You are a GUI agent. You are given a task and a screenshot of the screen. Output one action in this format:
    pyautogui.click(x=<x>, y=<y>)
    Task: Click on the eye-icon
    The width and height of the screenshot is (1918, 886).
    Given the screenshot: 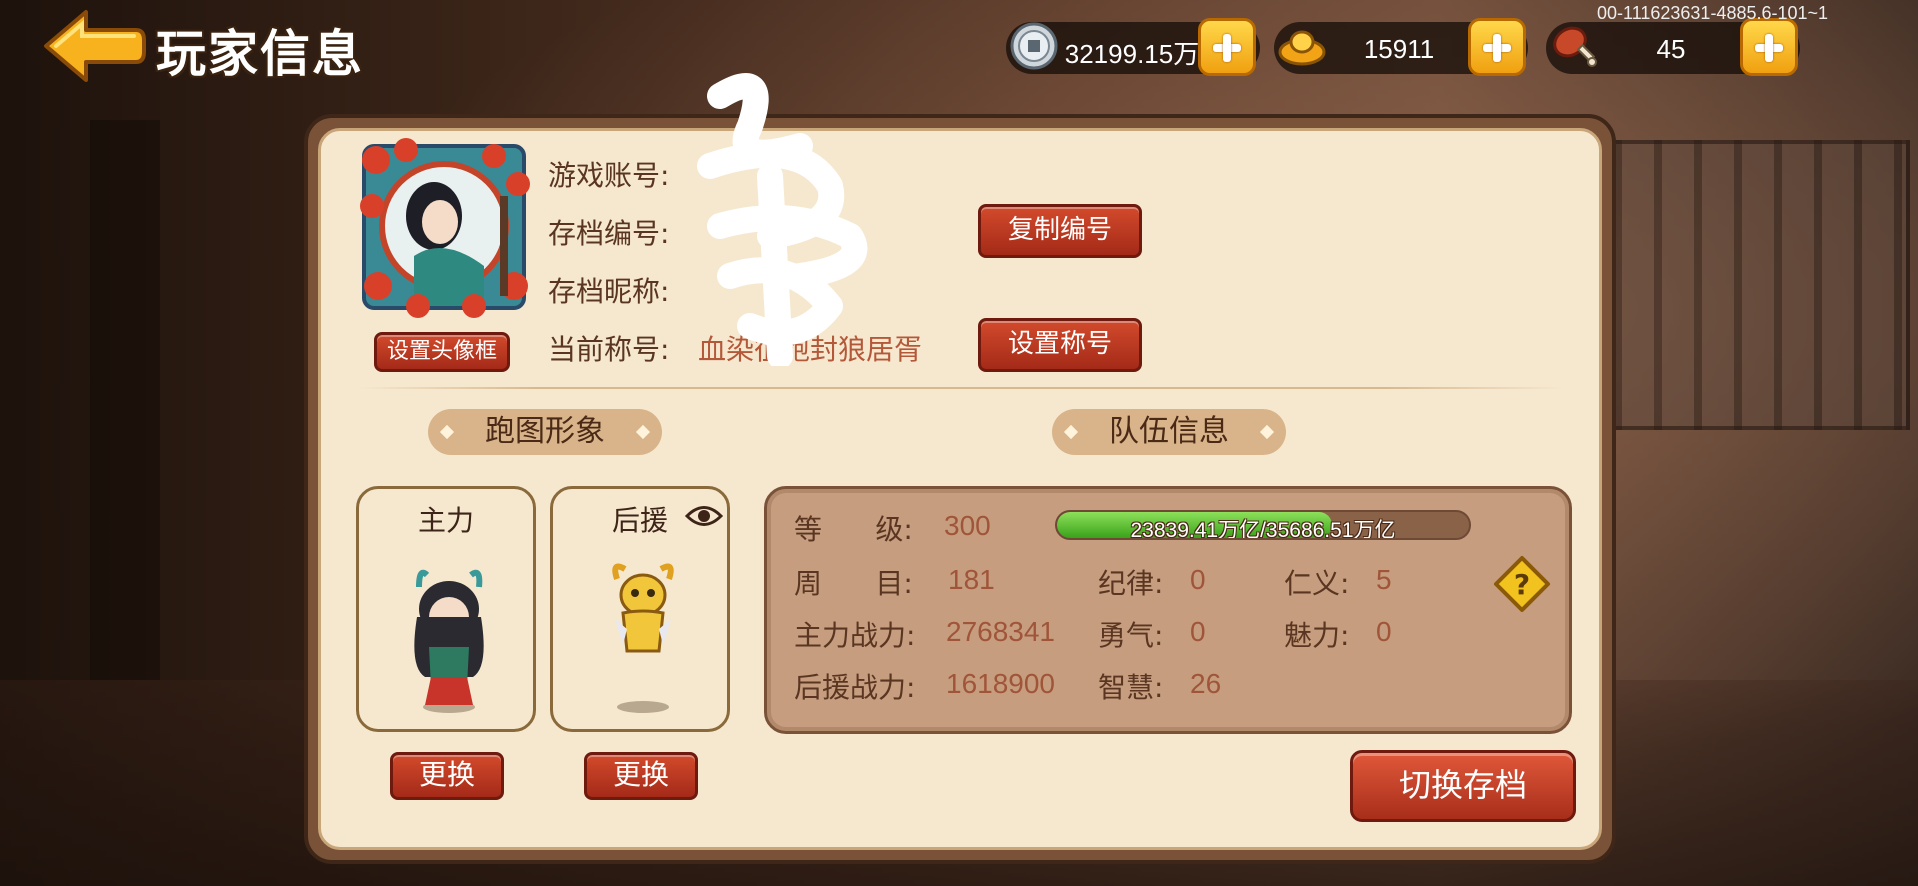 What is the action you would take?
    pyautogui.click(x=704, y=516)
    